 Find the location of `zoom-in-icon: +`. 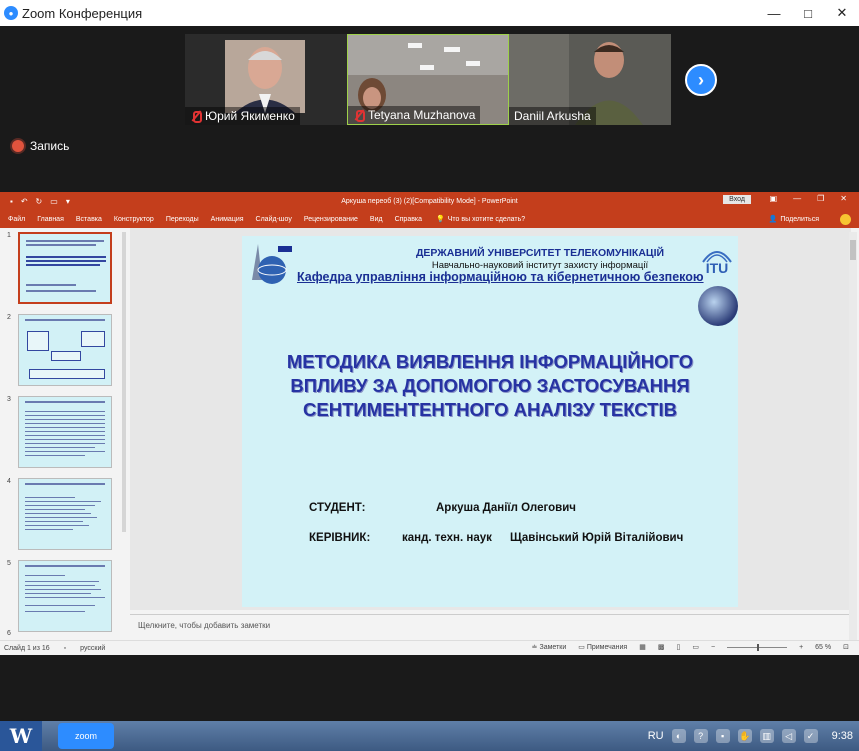

zoom-in-icon: + is located at coordinates (801, 647).